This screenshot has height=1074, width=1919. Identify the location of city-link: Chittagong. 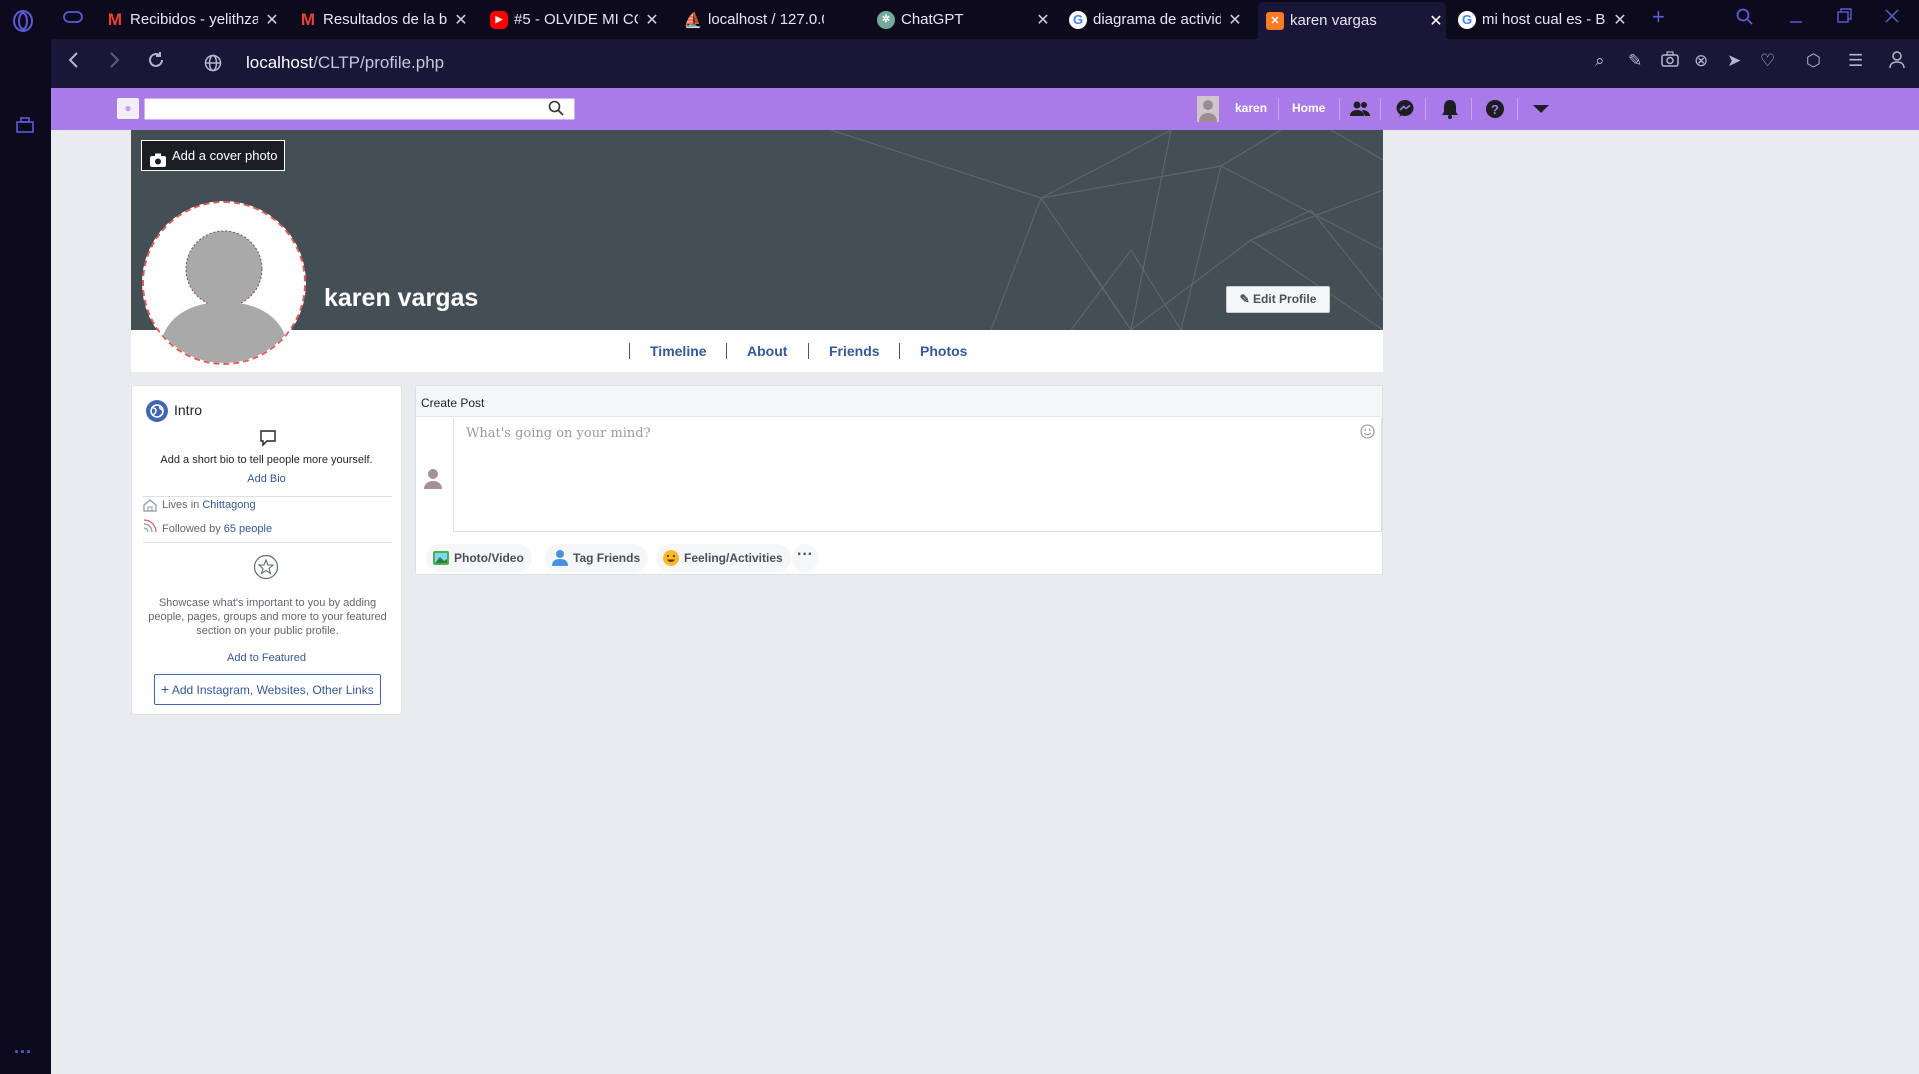
(228, 505).